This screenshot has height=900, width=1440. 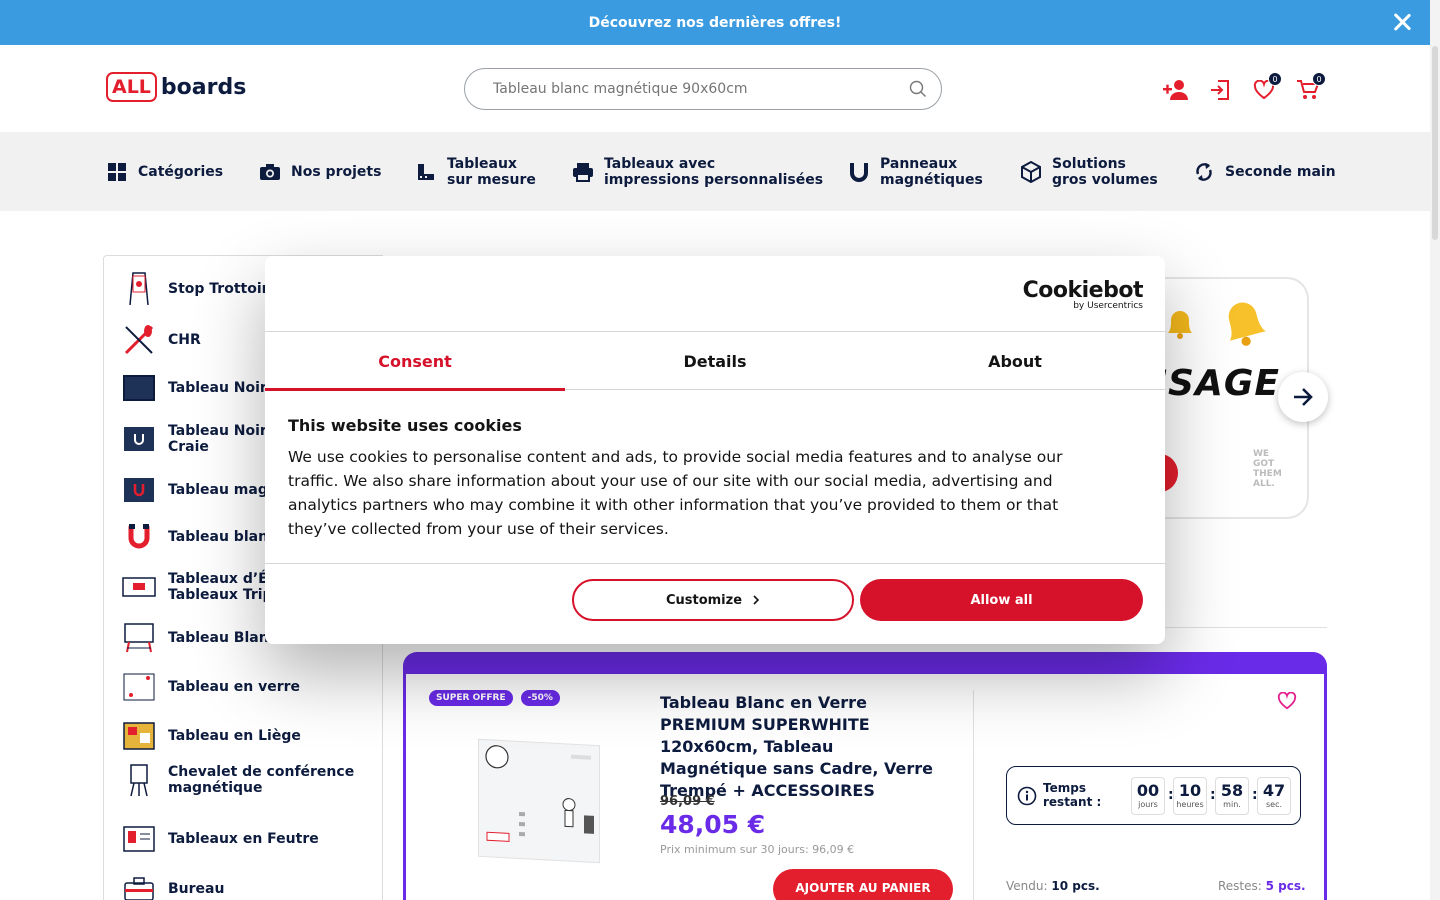 What do you see at coordinates (320, 171) in the screenshot?
I see `nav-projects: Nos projets` at bounding box center [320, 171].